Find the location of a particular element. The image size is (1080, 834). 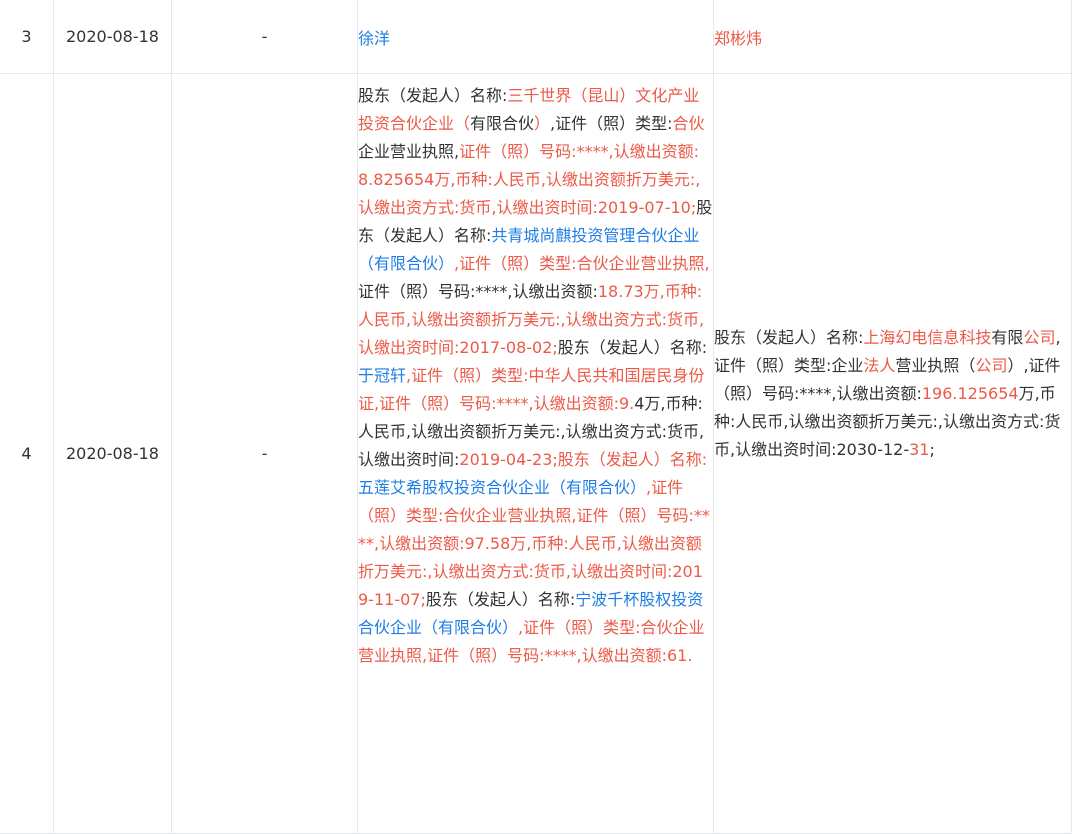

change-item: - is located at coordinates (264, 37).